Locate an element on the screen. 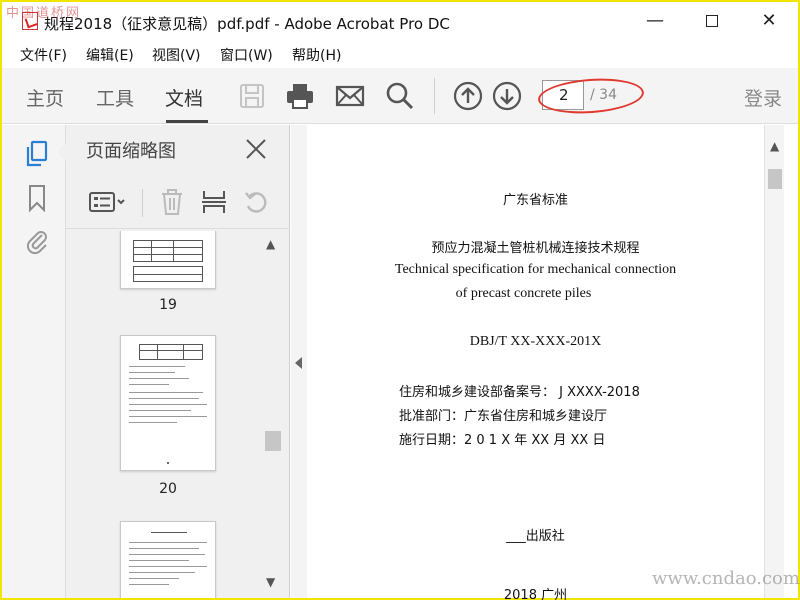 This screenshot has width=800, height=600. doc-line: ___出版社 is located at coordinates (535, 536).